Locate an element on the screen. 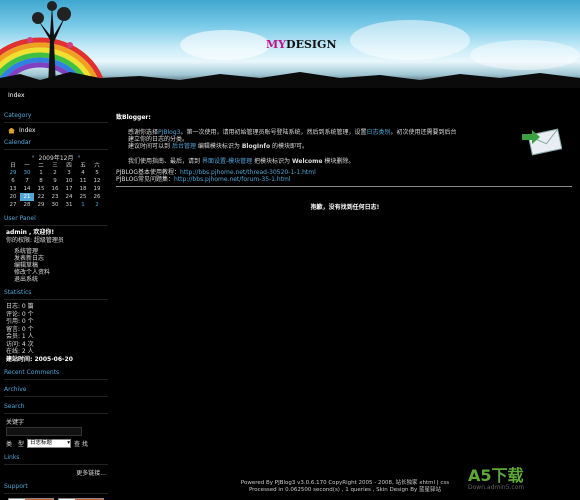 The width and height of the screenshot is (580, 500). weekday: 二 is located at coordinates (41, 166).